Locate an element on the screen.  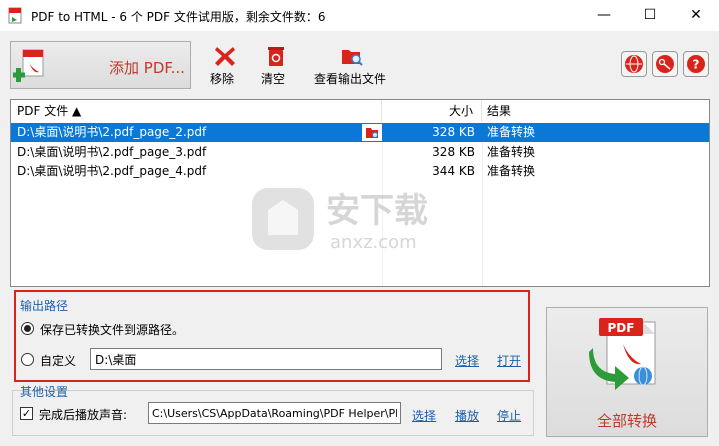
save-to-source-radio is located at coordinates (27, 328).